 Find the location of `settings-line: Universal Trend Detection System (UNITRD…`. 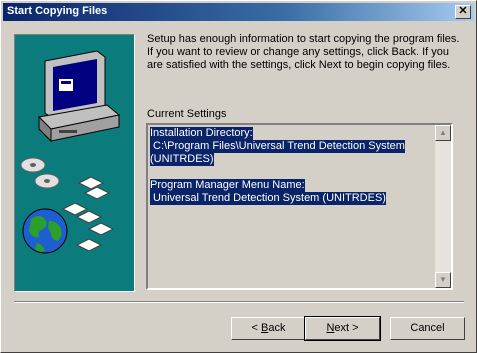

settings-line: Universal Trend Detection System (UNITRD… is located at coordinates (268, 198).